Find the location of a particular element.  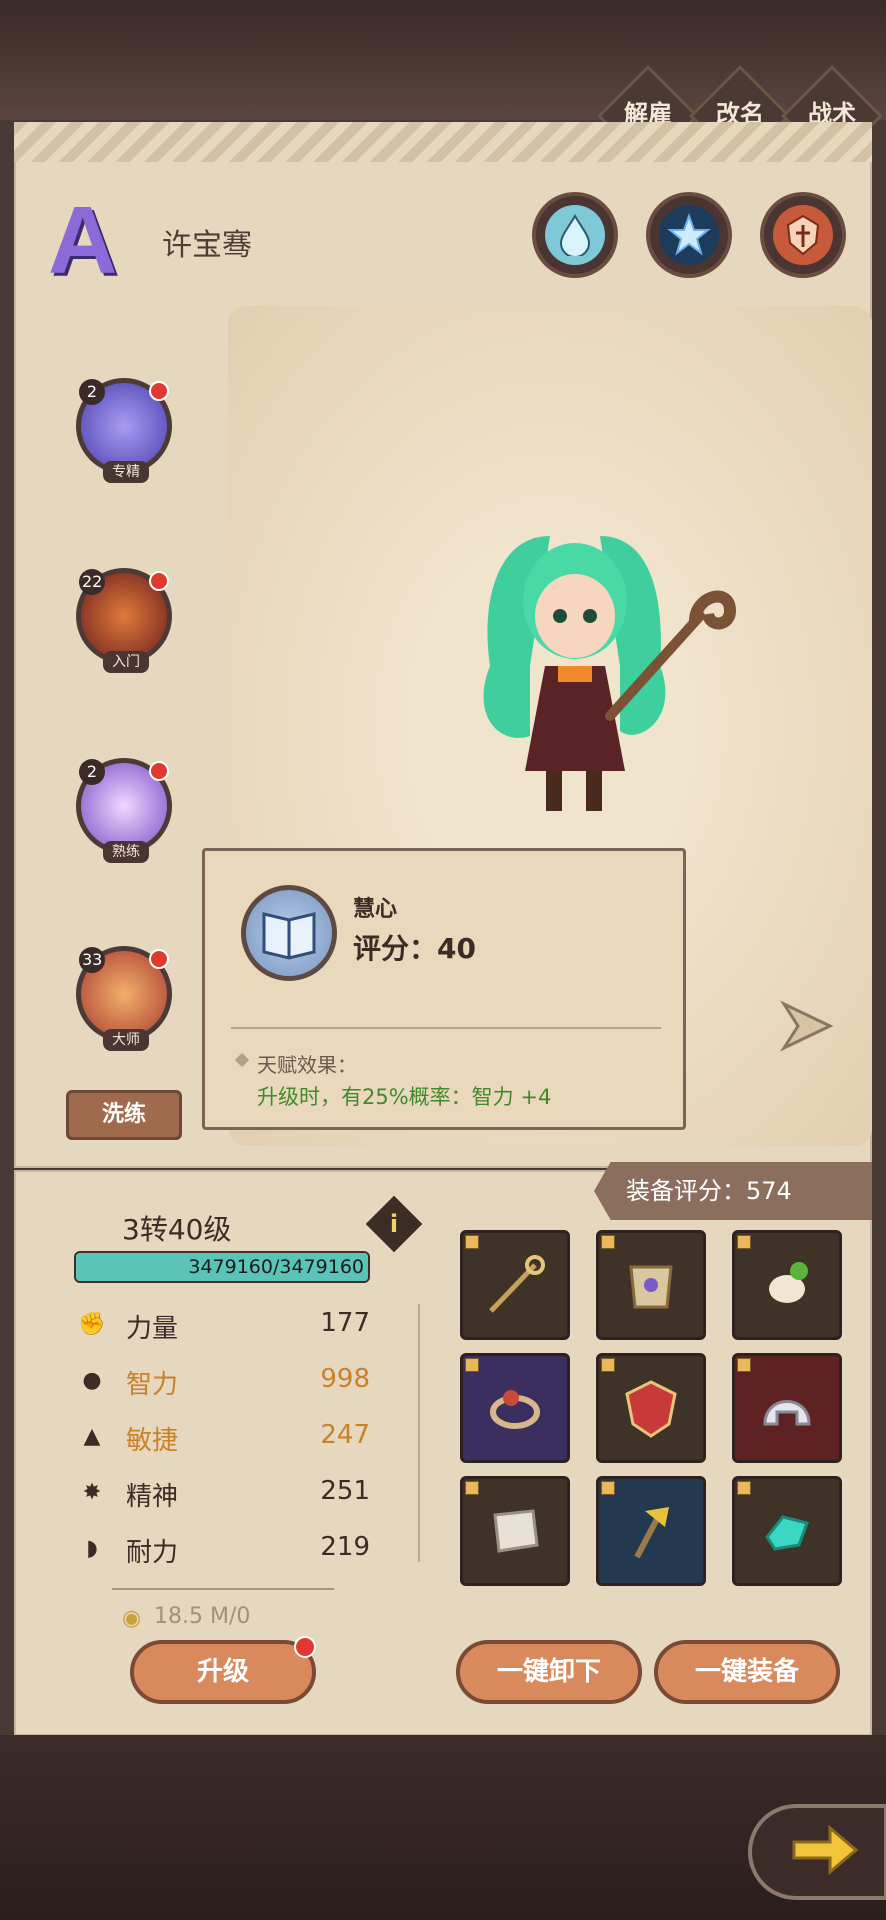

brain-icon: ● is located at coordinates (92, 1380).